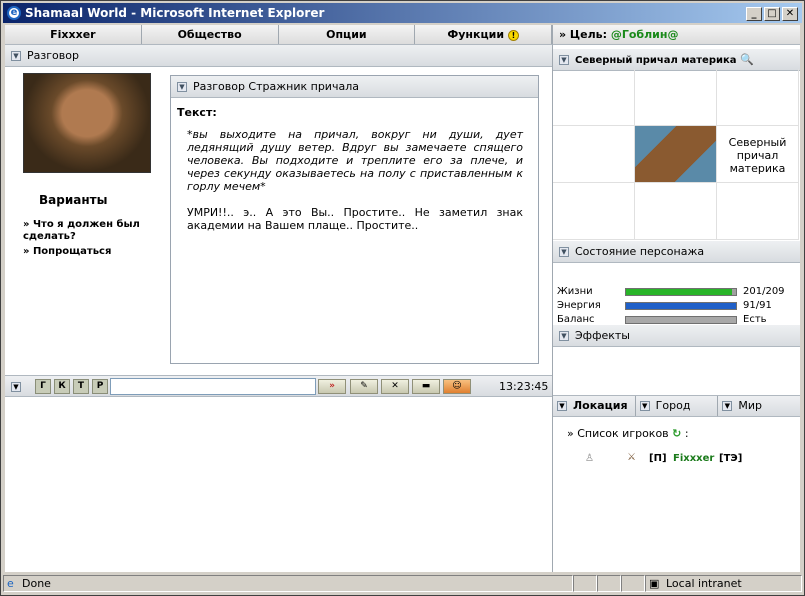 The image size is (805, 596). I want to click on right-tabs: ▼ Локация ▼ Город ▼ Мир, so click(676, 406).